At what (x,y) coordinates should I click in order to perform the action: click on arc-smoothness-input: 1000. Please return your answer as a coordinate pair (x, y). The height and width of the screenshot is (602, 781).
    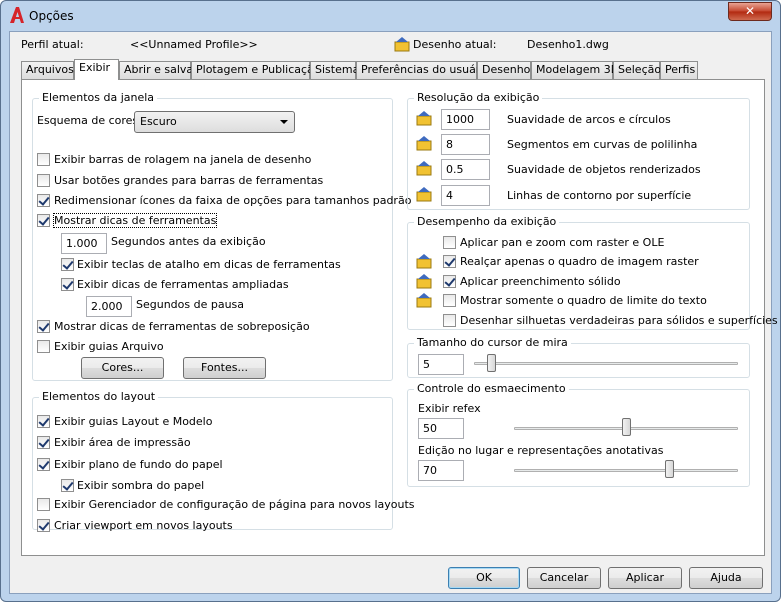
    Looking at the image, I should click on (465, 119).